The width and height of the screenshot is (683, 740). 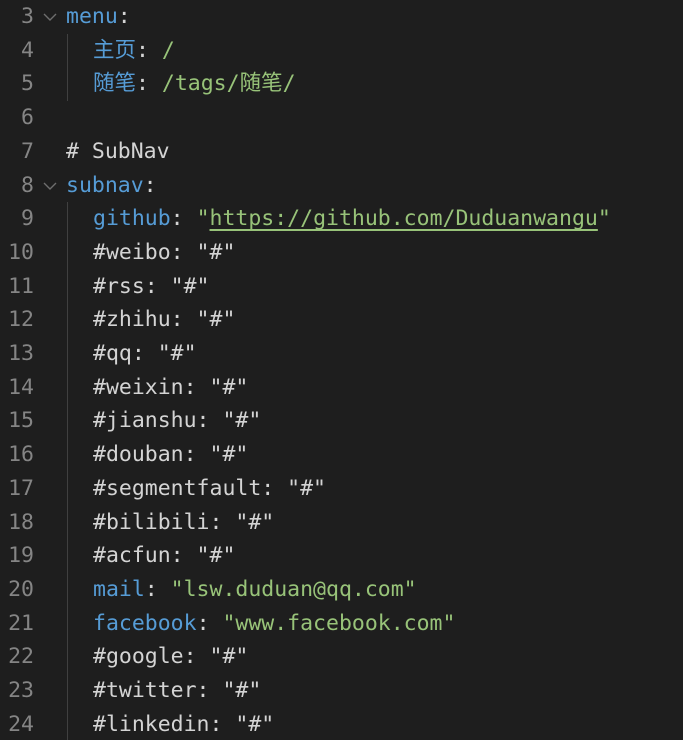 I want to click on code-text: #qq: "#", so click(x=145, y=354).